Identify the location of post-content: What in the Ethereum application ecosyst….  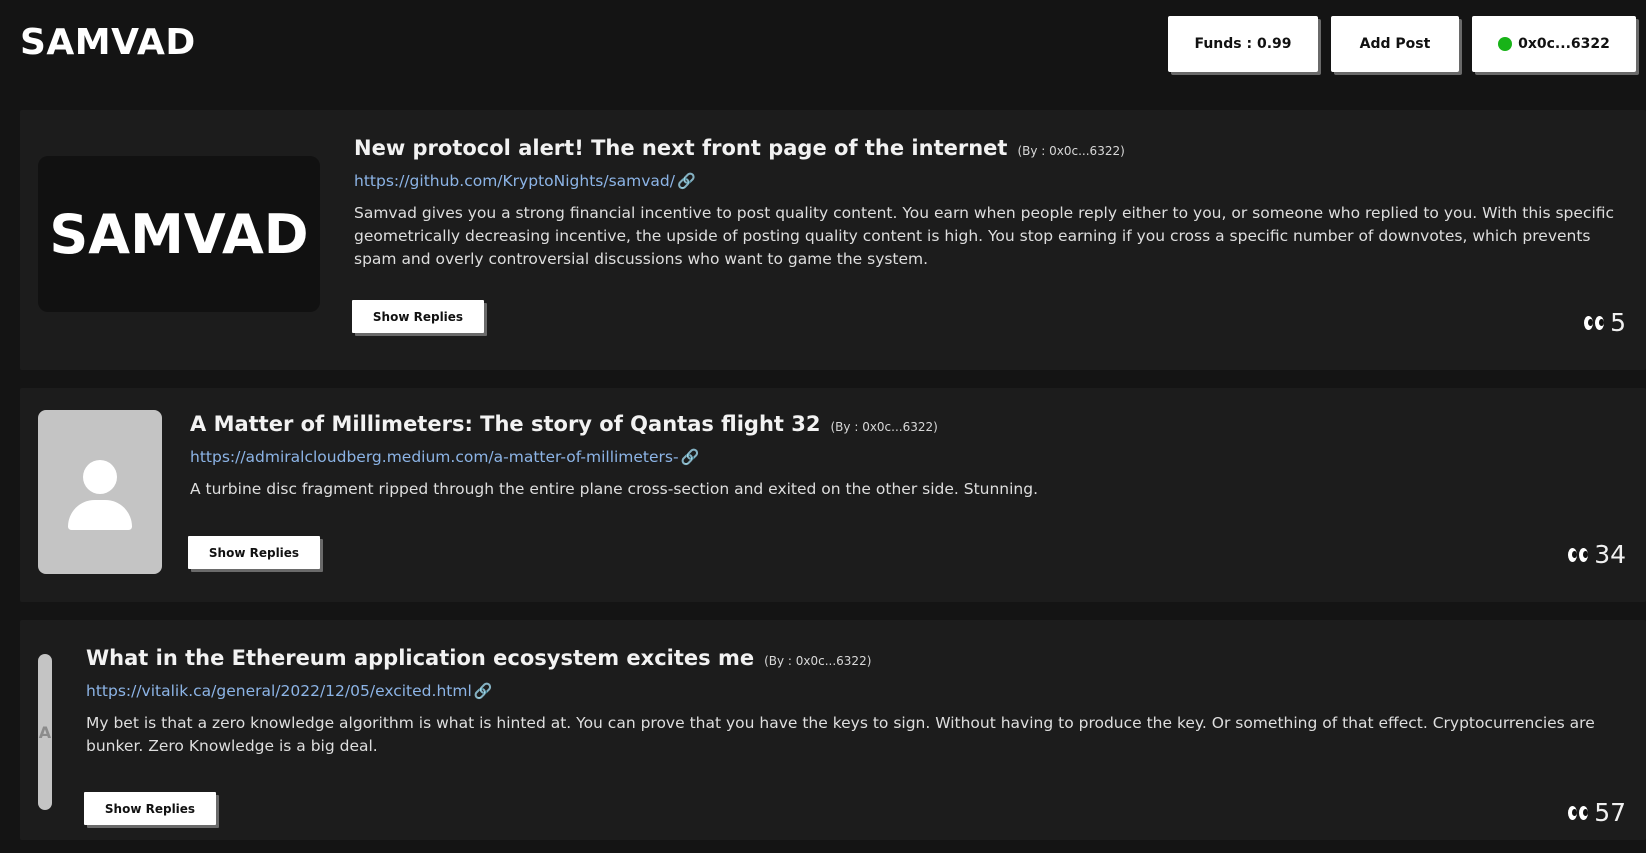
(856, 702).